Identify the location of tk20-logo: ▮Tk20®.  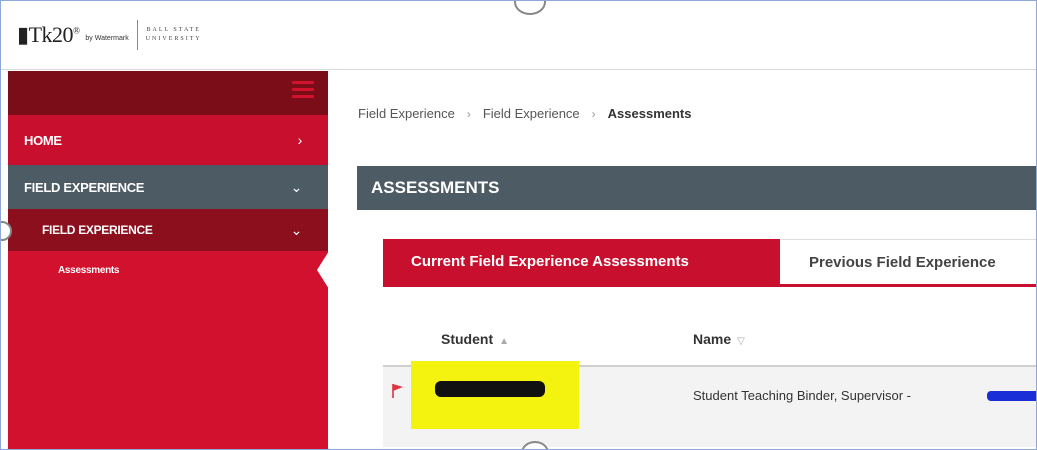
(48, 34).